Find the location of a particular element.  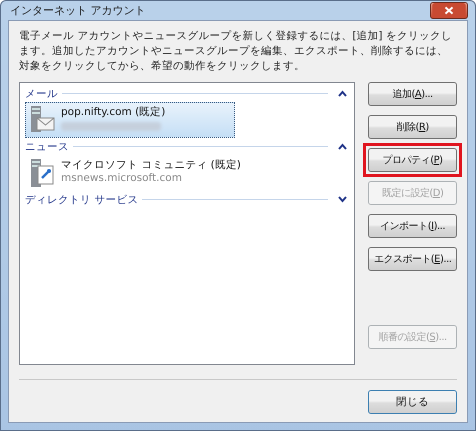

account-name: pop.nifty.com (既定) is located at coordinates (113, 112).